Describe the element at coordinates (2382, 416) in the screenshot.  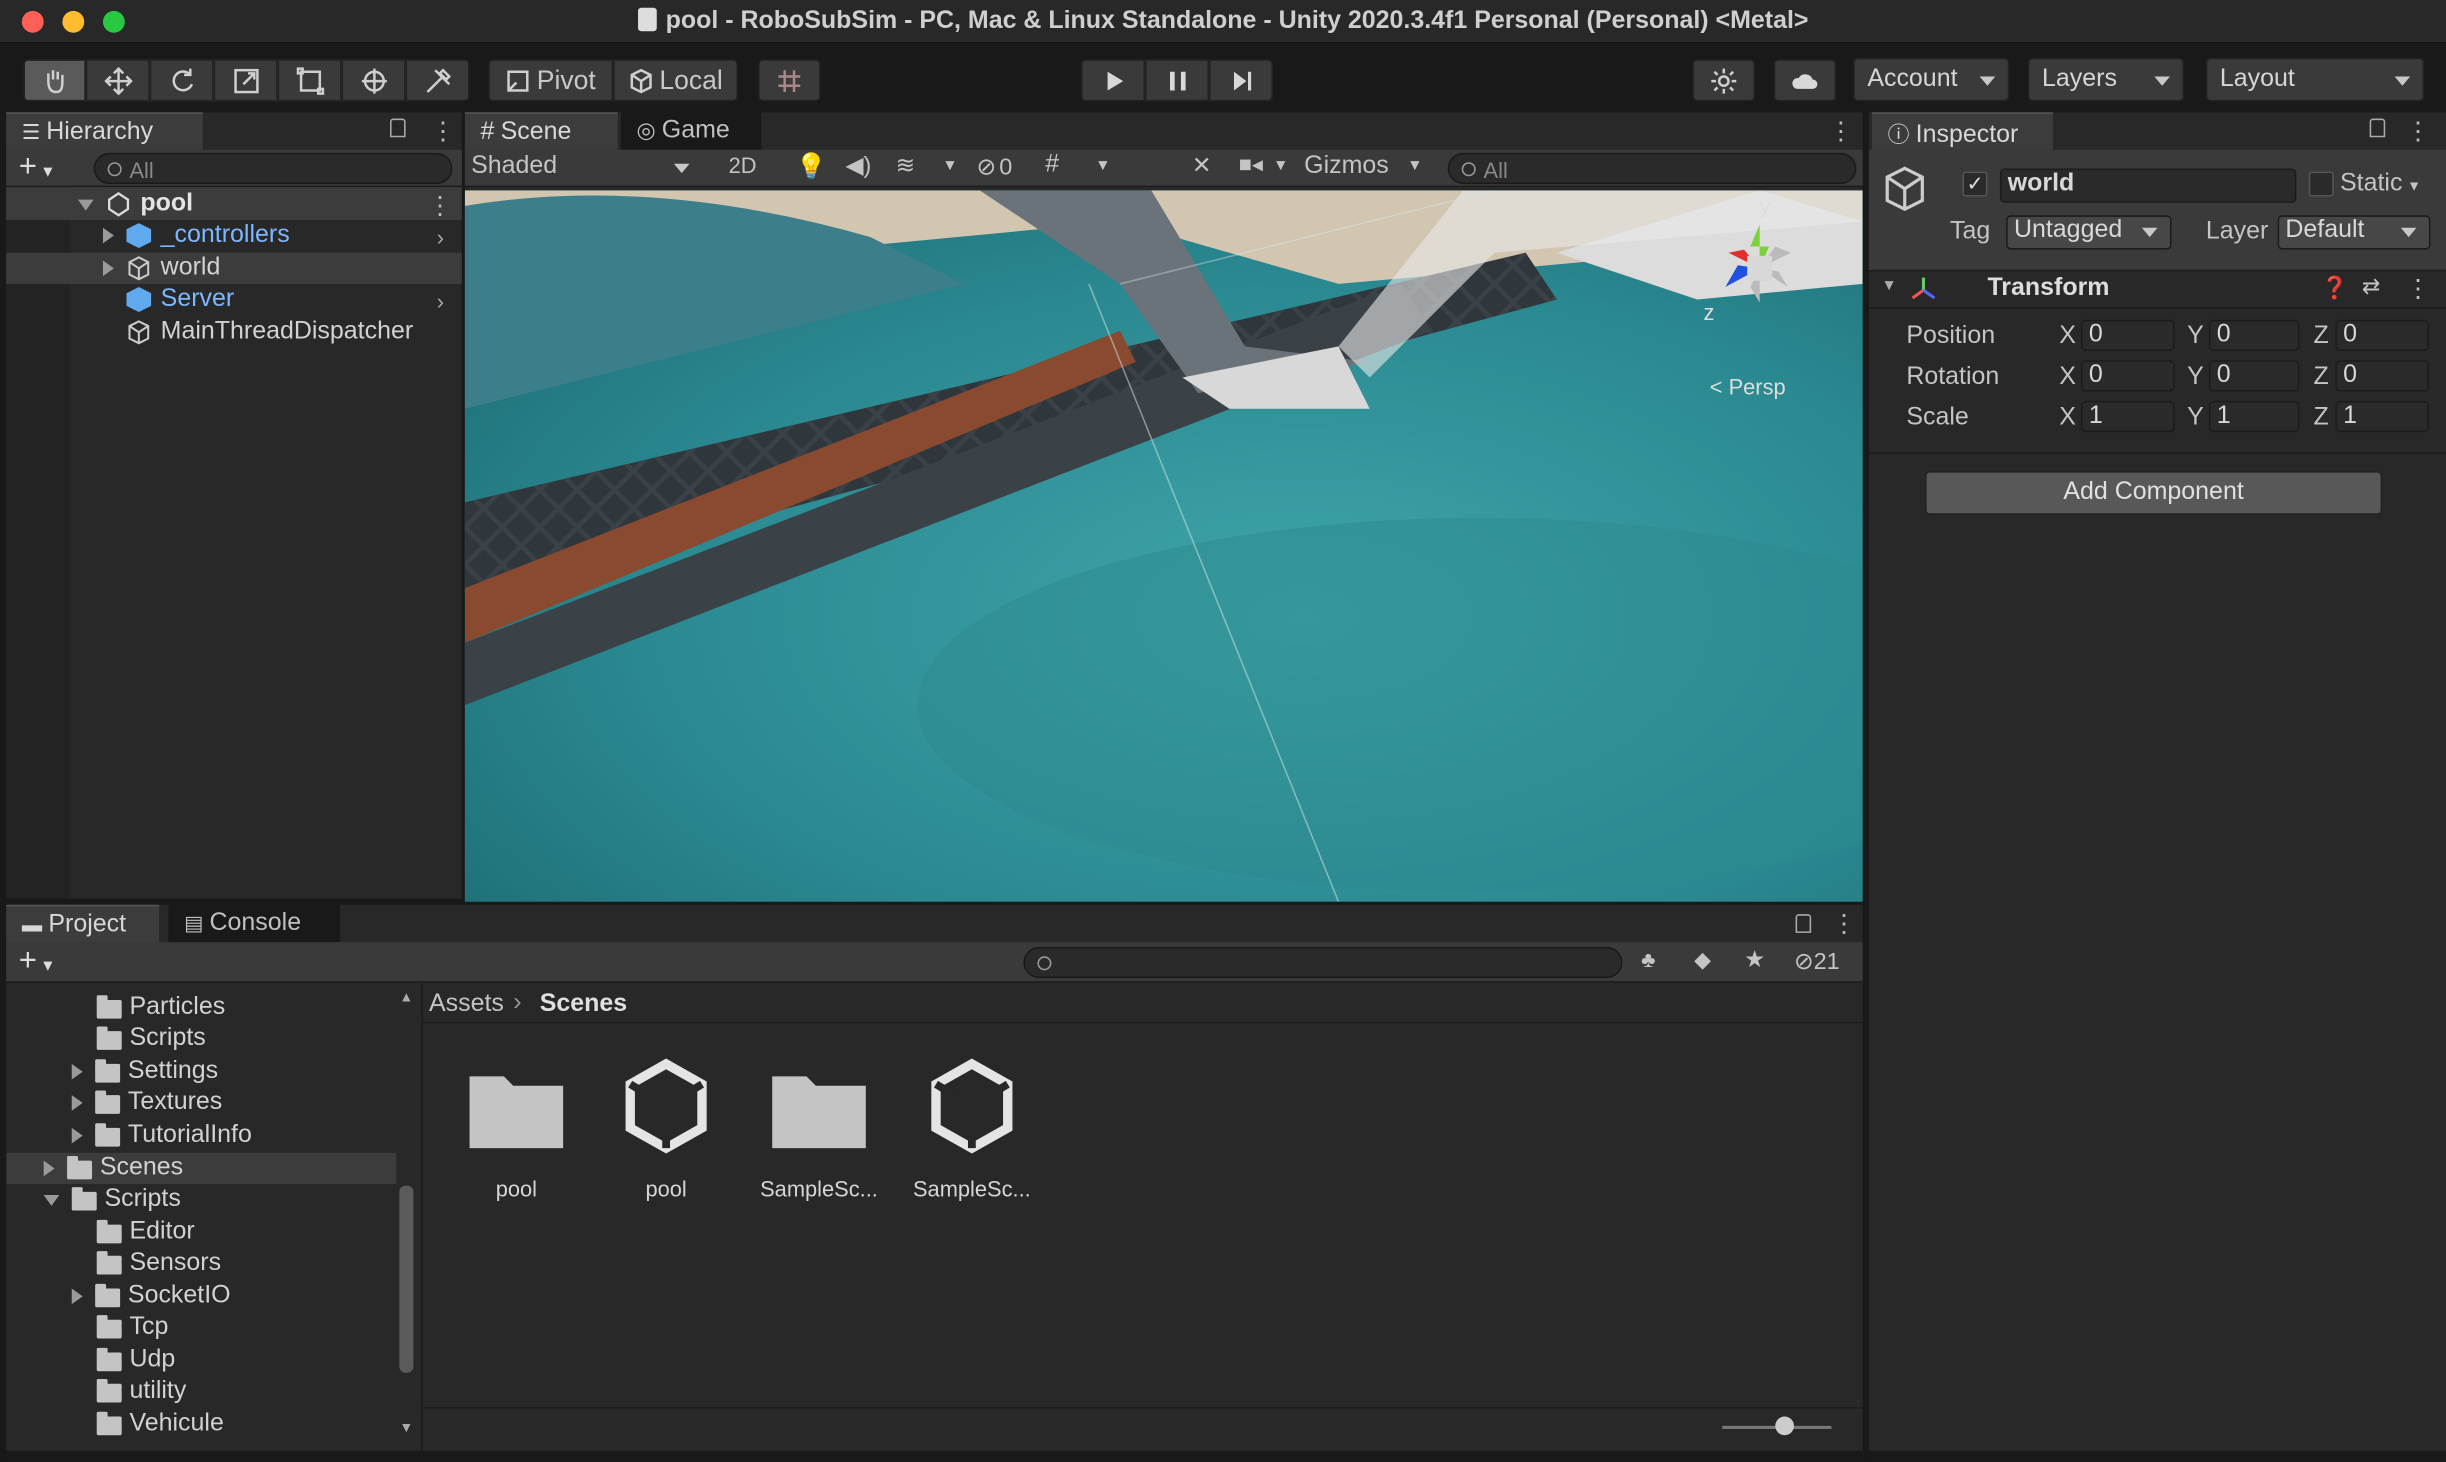
I see `scale-z-field: 1` at that location.